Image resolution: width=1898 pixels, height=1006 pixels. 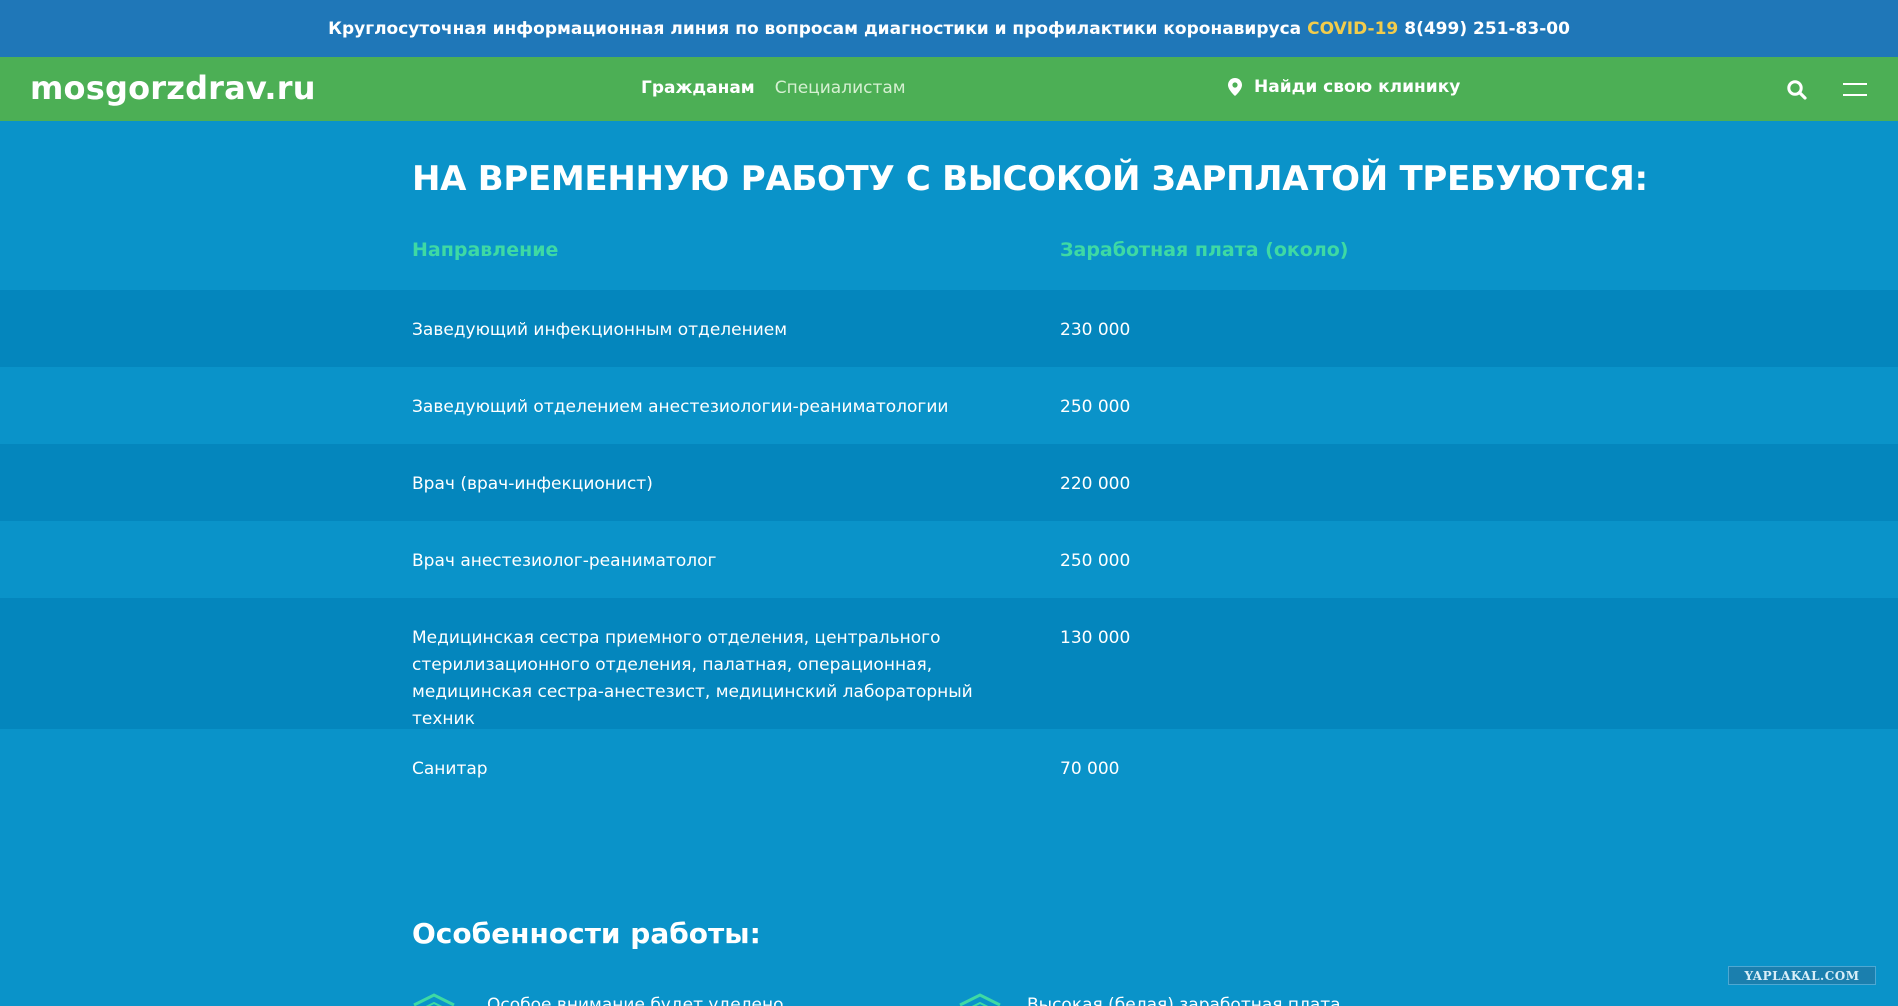 What do you see at coordinates (949, 767) in the screenshot?
I see `table-row: Санитар 70 000` at bounding box center [949, 767].